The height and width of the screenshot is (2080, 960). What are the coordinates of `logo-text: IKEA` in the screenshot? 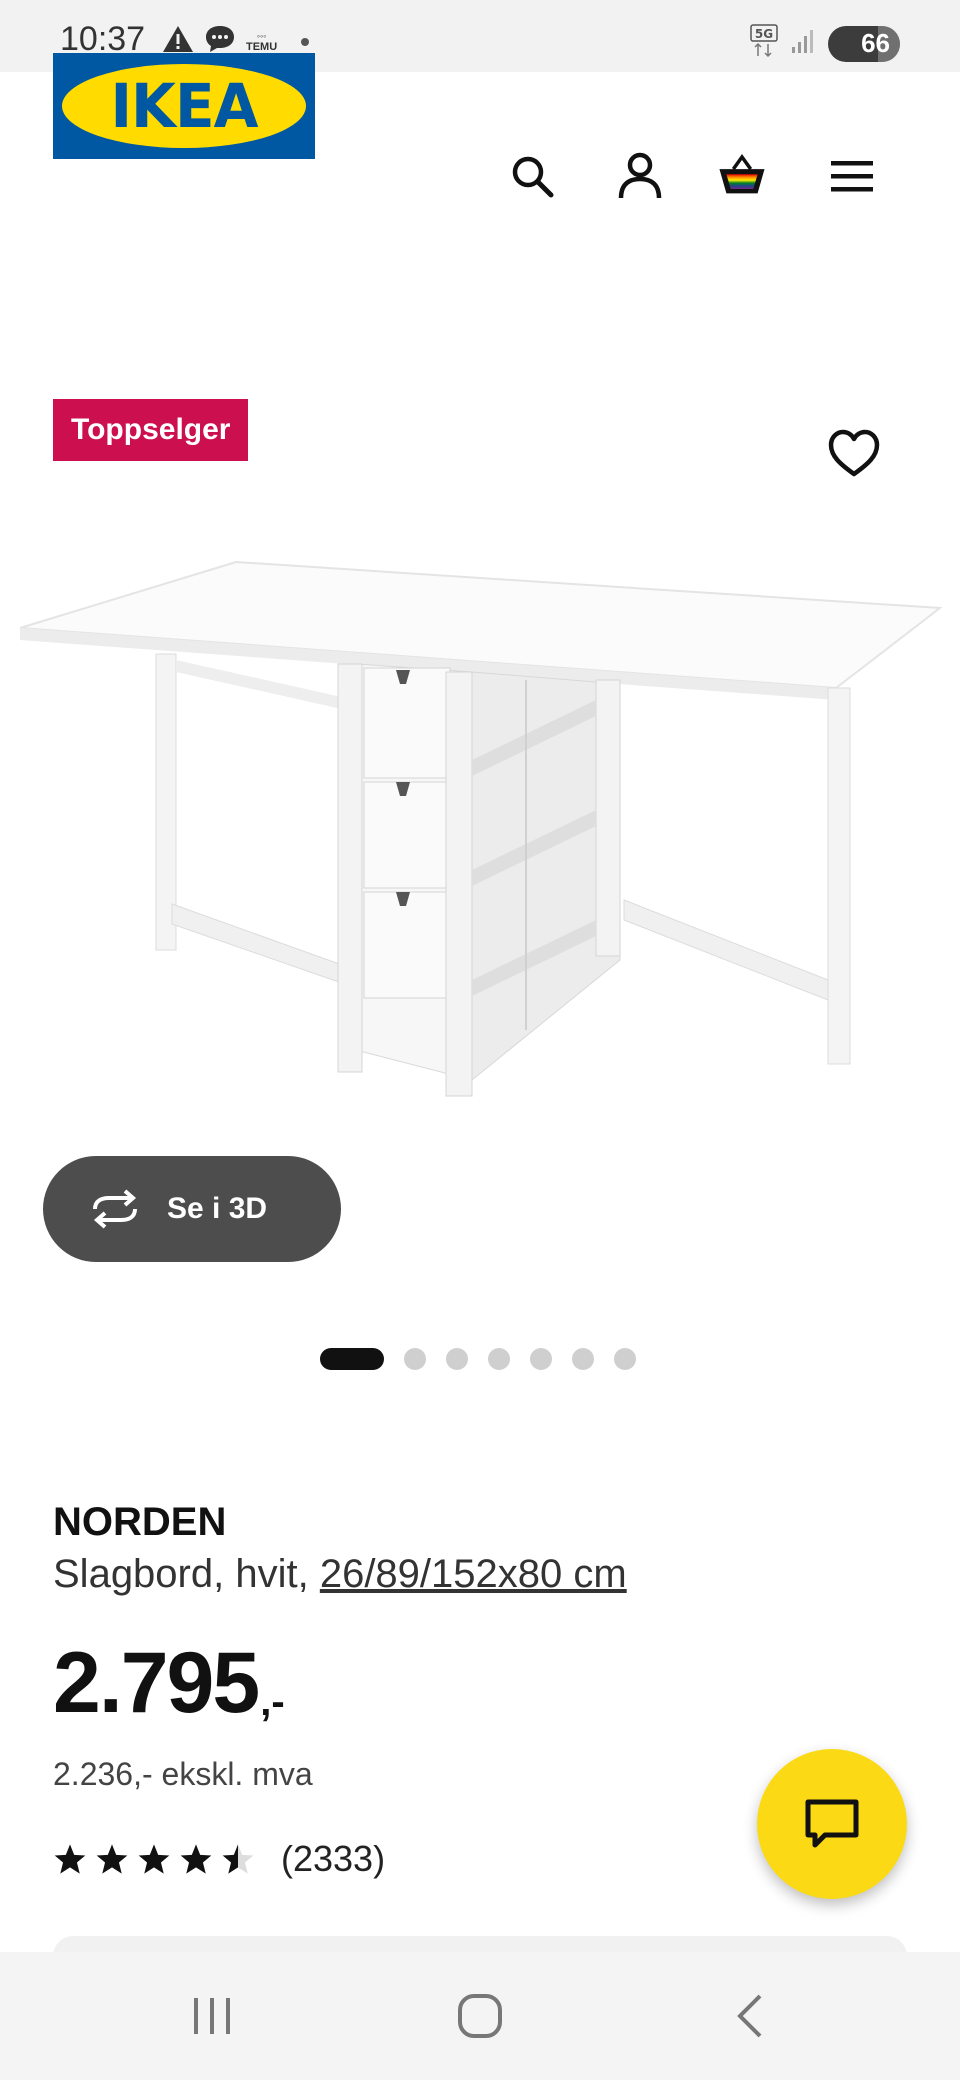 It's located at (184, 106).